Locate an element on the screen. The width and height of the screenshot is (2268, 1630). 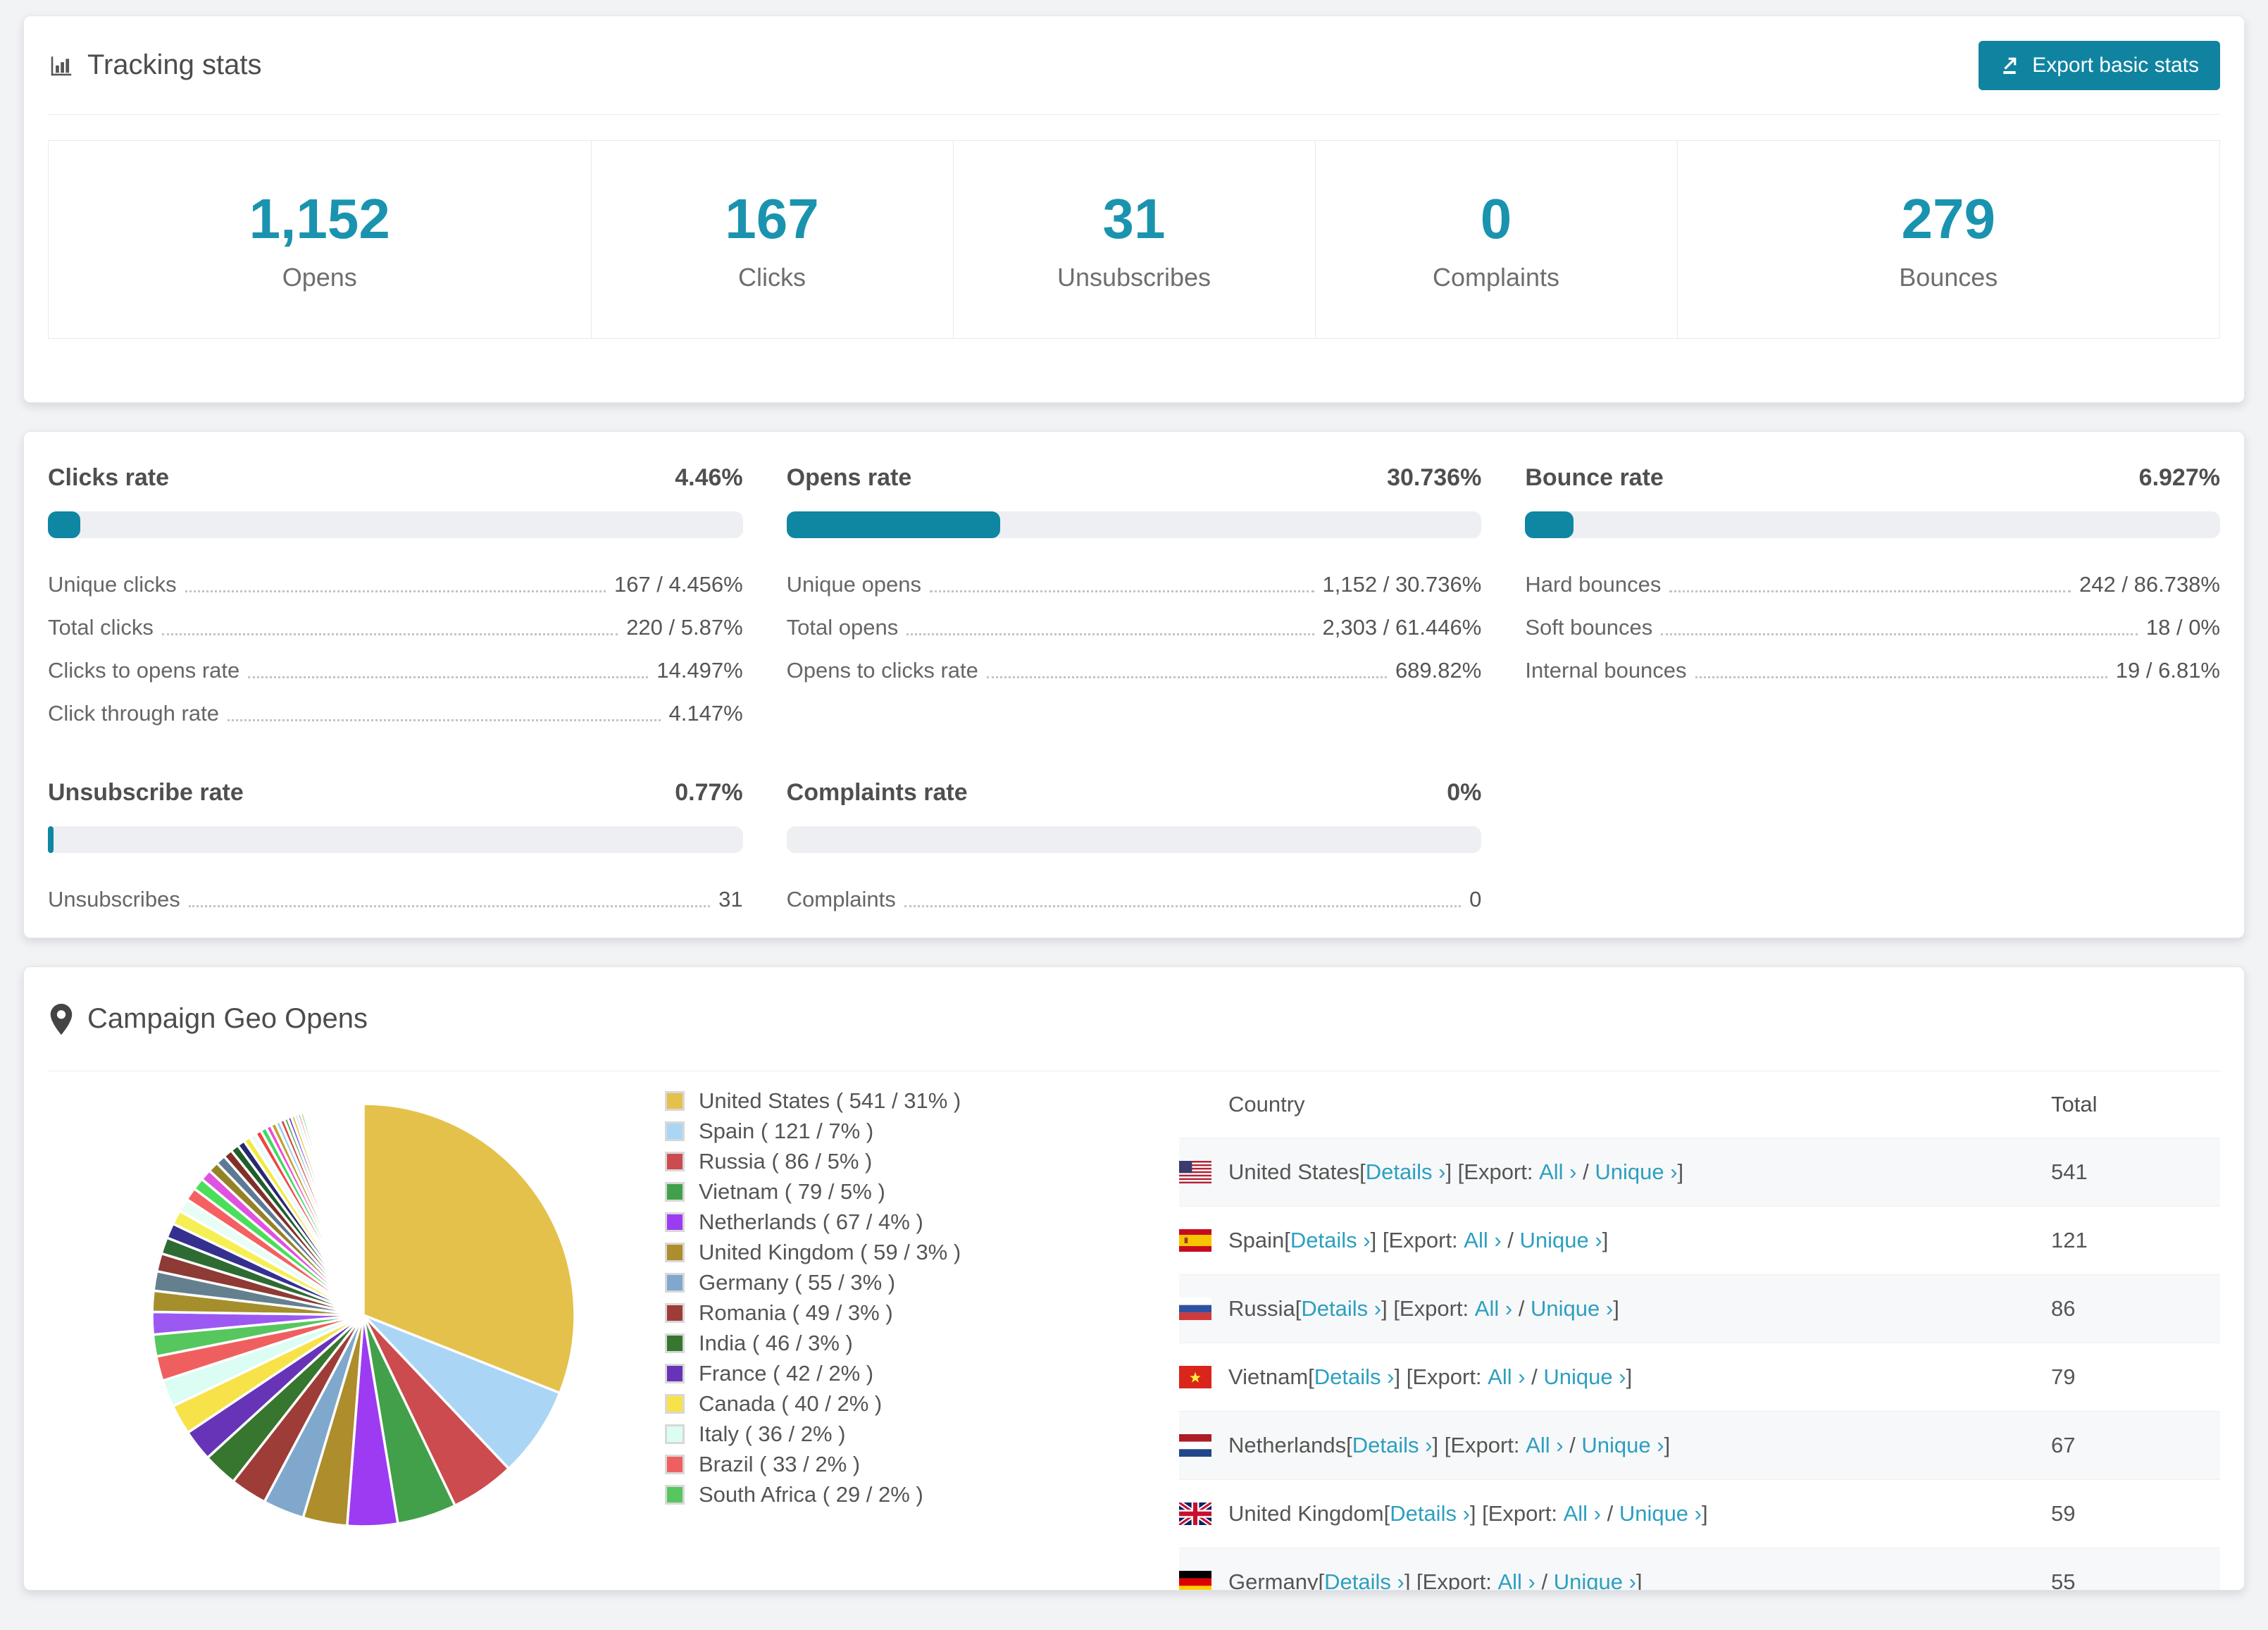
export-basic-stats-label: Export basic stats is located at coordinates (2116, 65).